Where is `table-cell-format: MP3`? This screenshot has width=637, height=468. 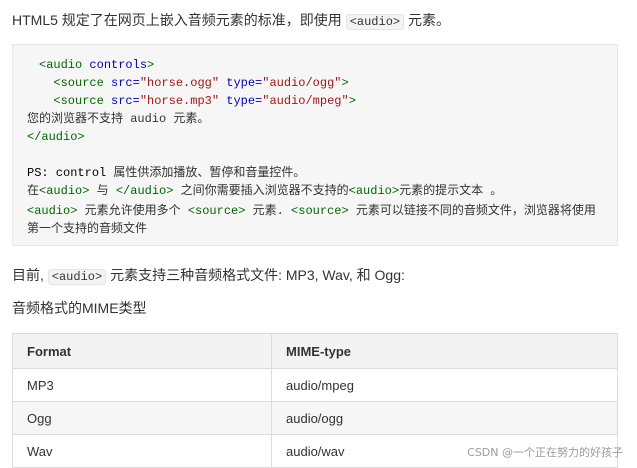 table-cell-format: MP3 is located at coordinates (142, 385).